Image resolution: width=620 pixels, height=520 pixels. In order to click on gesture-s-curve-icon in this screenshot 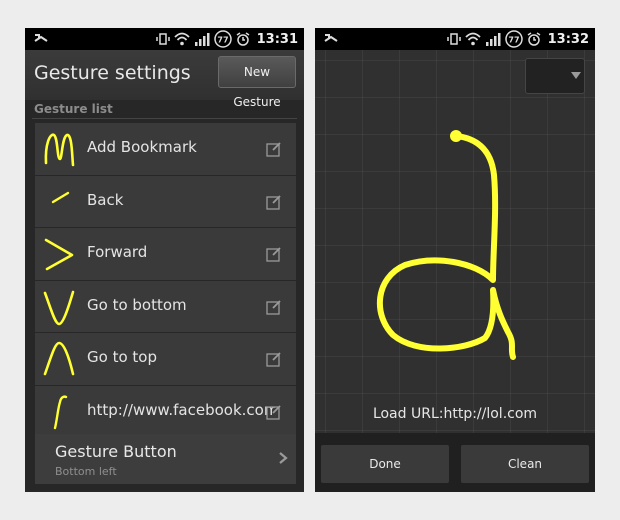, I will do `click(60, 411)`.